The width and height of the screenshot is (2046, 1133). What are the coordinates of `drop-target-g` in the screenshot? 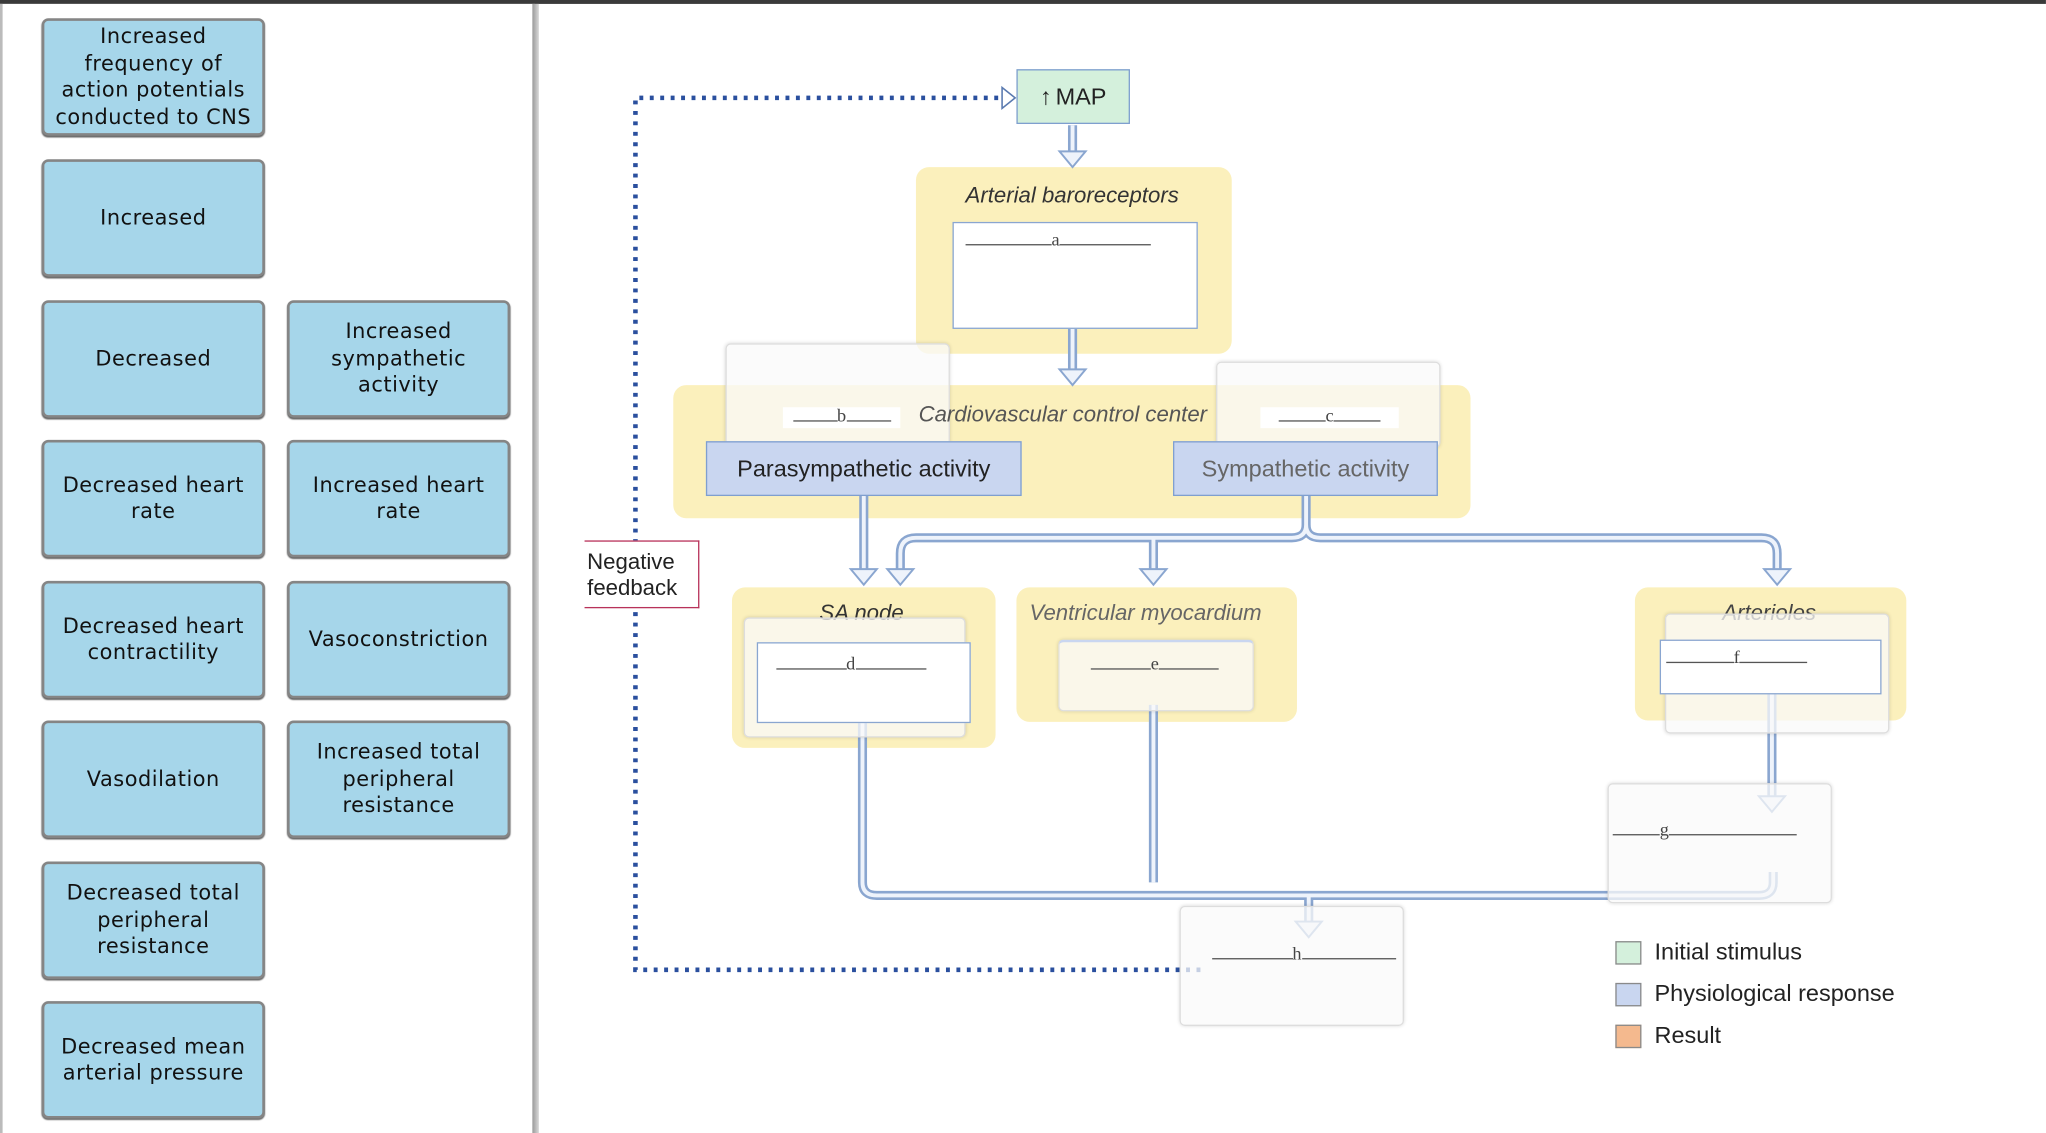 It's located at (1719, 843).